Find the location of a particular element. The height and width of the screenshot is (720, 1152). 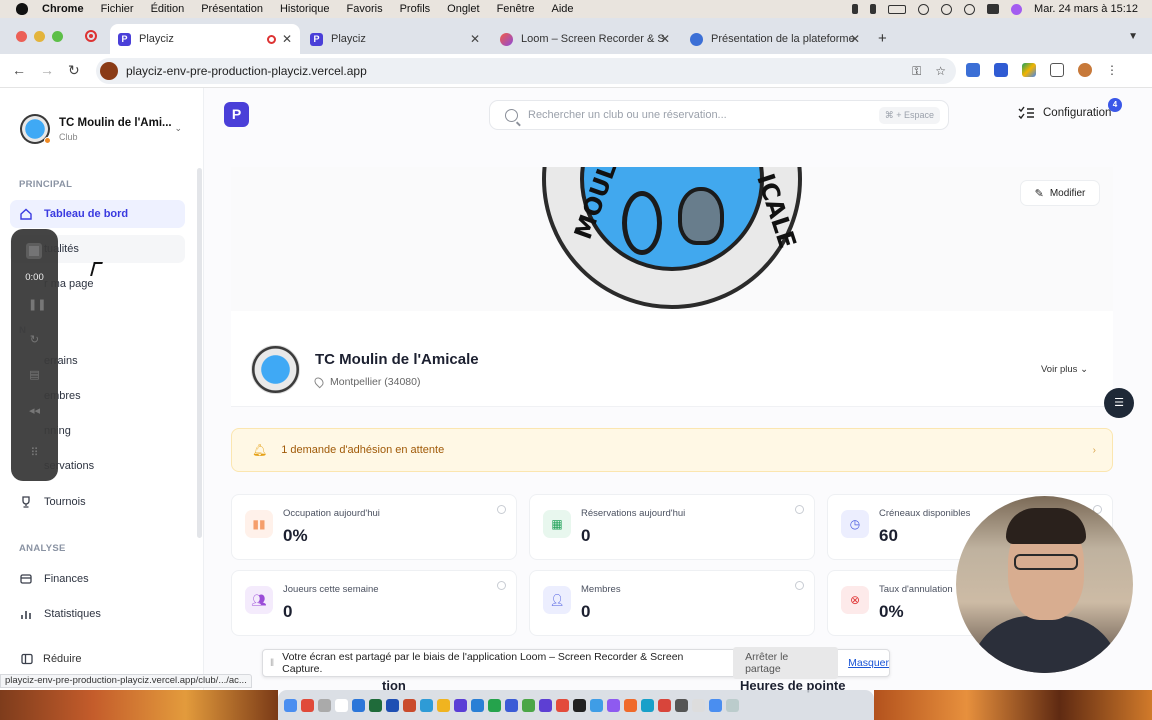

user-switch-icon is located at coordinates (947, 9).